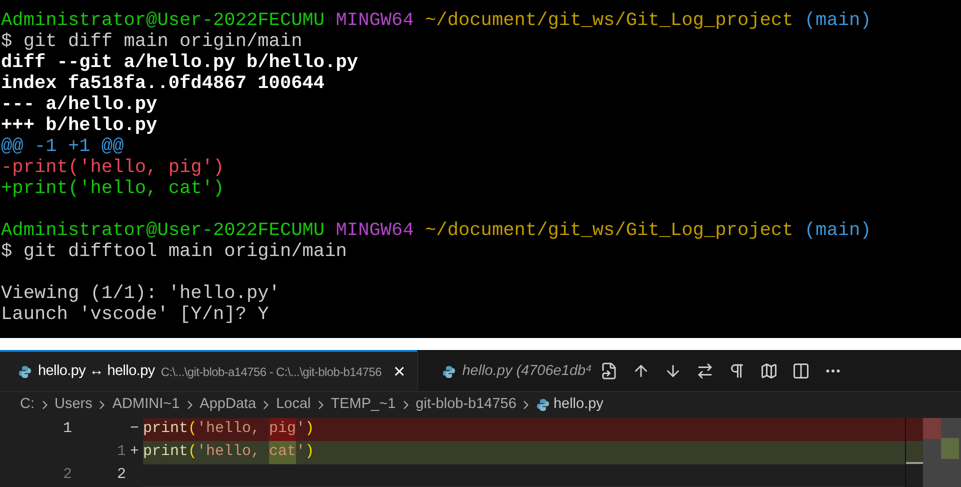  Describe the element at coordinates (163, 83) in the screenshot. I see `terminal-line: index fa518fa..0fd4867 100644` at that location.